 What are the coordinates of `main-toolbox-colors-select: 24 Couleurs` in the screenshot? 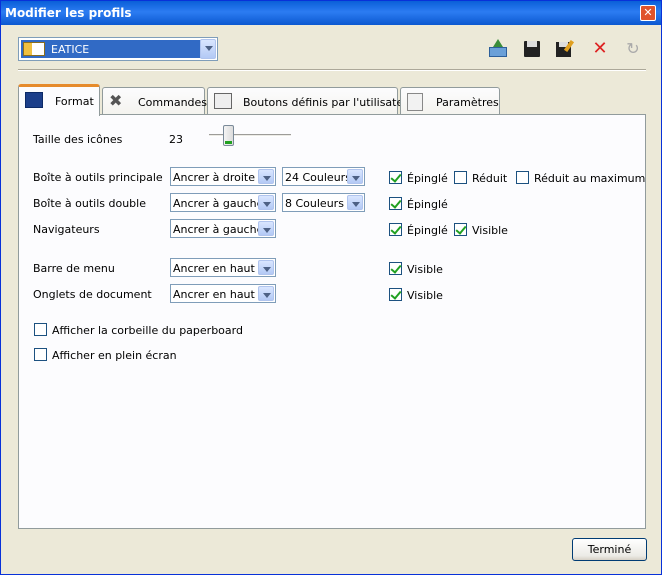 It's located at (323, 176).